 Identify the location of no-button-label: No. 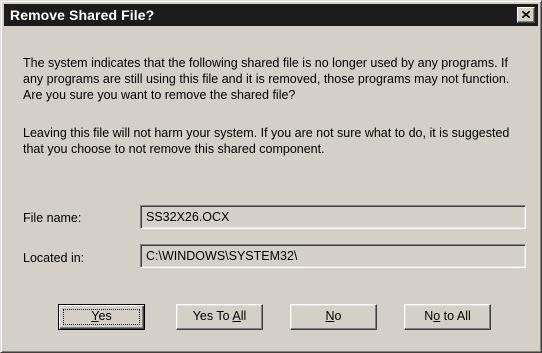
(333, 316).